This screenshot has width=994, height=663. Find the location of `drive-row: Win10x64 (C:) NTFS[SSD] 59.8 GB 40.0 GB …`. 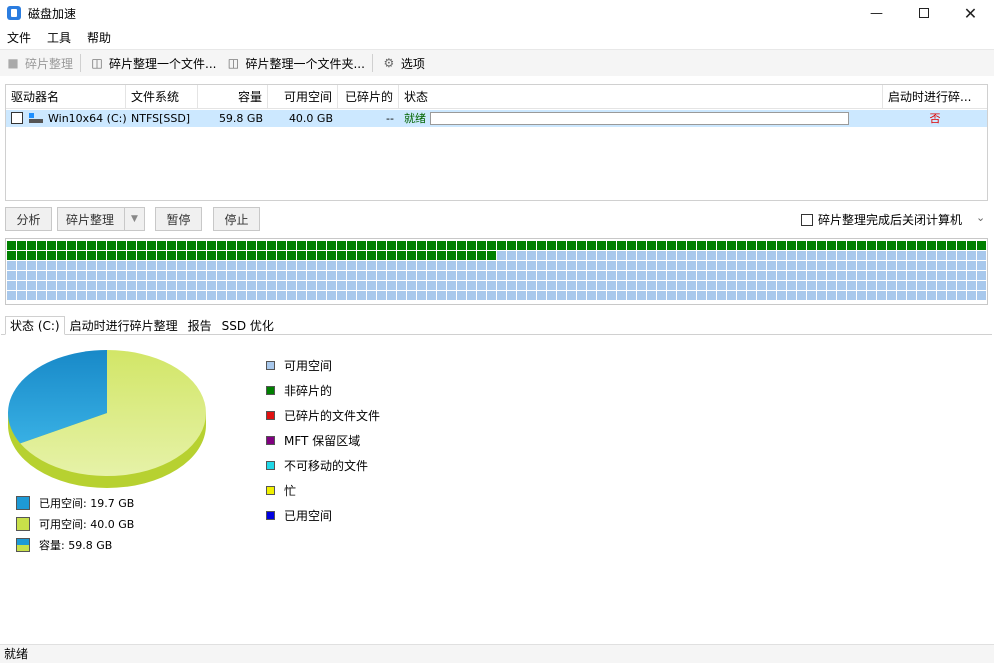

drive-row: Win10x64 (C:) NTFS[SSD] 59.8 GB 40.0 GB … is located at coordinates (496, 118).